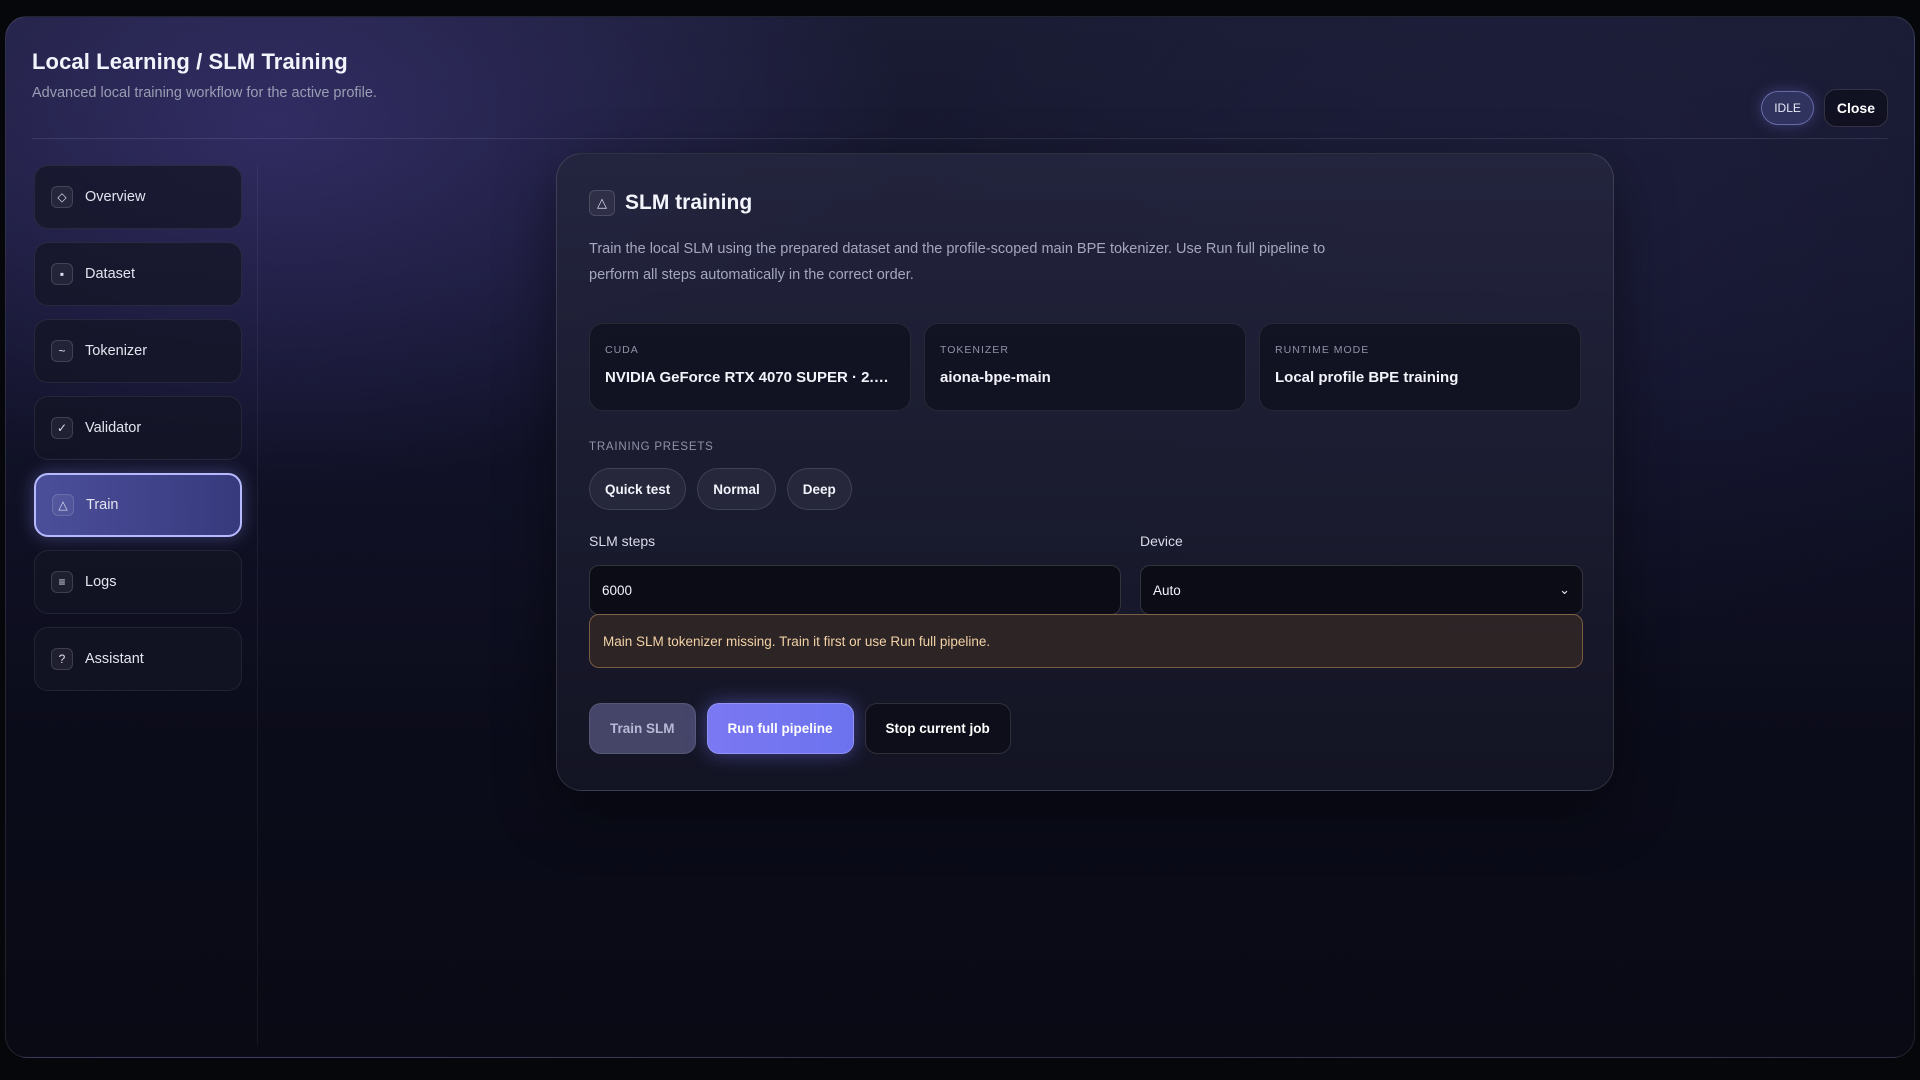 The width and height of the screenshot is (1920, 1080). What do you see at coordinates (1161, 541) in the screenshot?
I see `device-label: Device` at bounding box center [1161, 541].